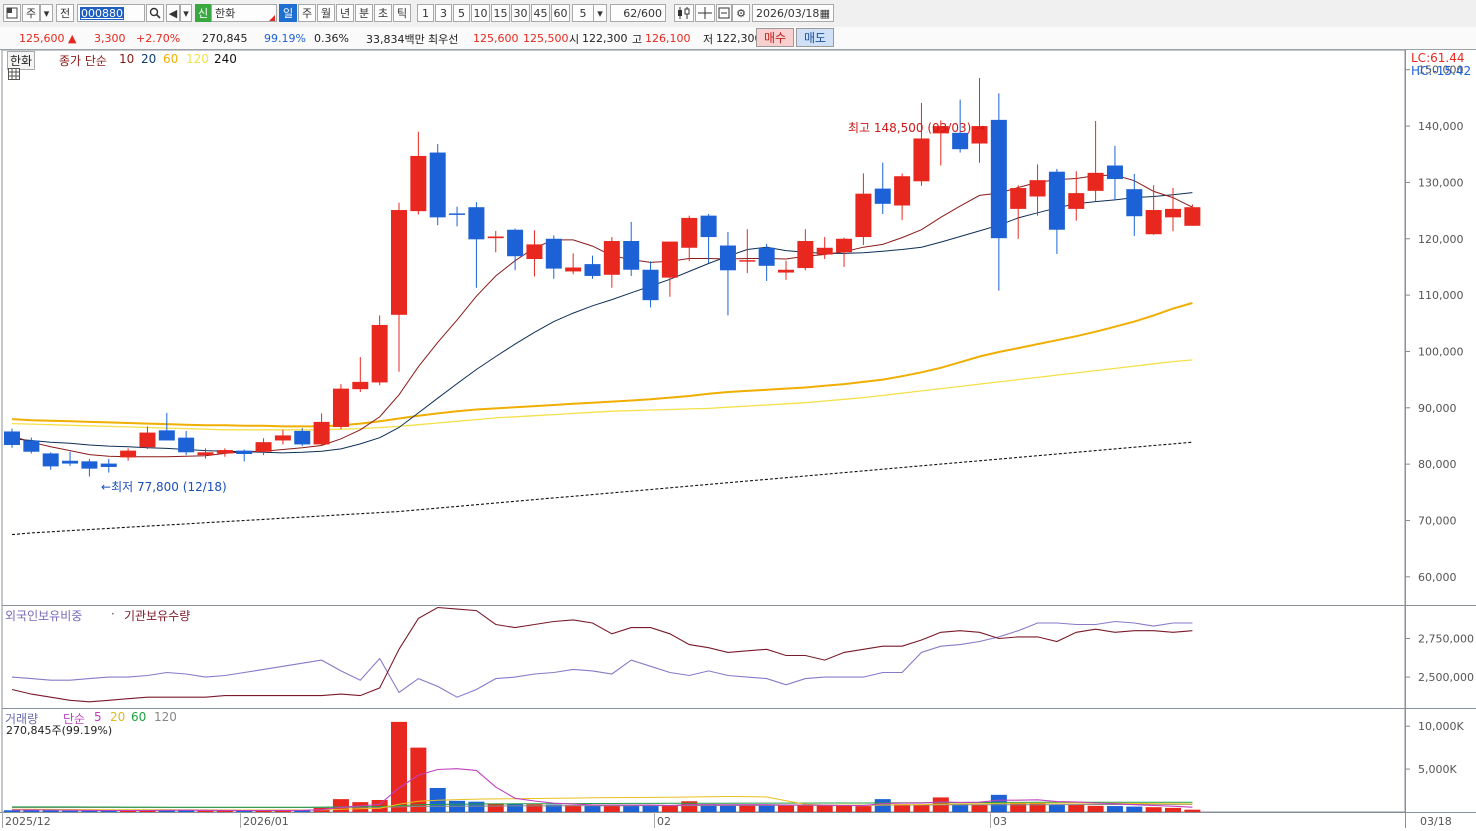 Image resolution: width=1476 pixels, height=831 pixels. Describe the element at coordinates (443, 13) in the screenshot. I see `minute-tab-3: 3` at that location.